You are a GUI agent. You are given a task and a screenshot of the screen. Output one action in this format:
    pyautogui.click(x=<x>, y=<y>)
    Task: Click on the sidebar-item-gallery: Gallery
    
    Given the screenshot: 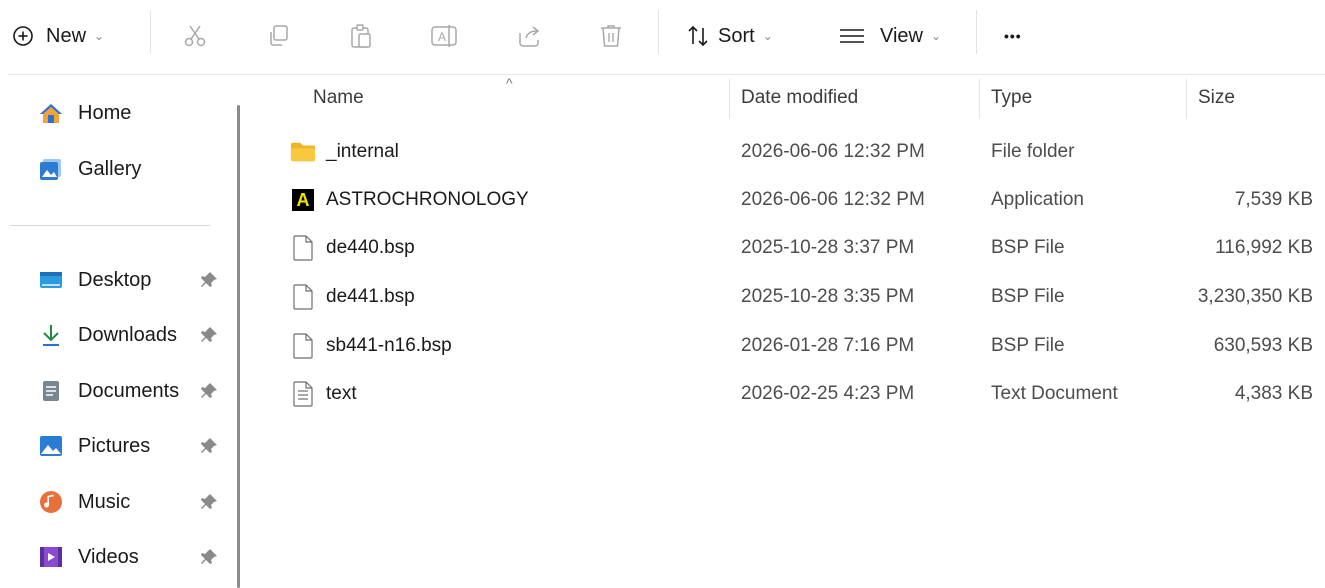 What is the action you would take?
    pyautogui.click(x=134, y=169)
    